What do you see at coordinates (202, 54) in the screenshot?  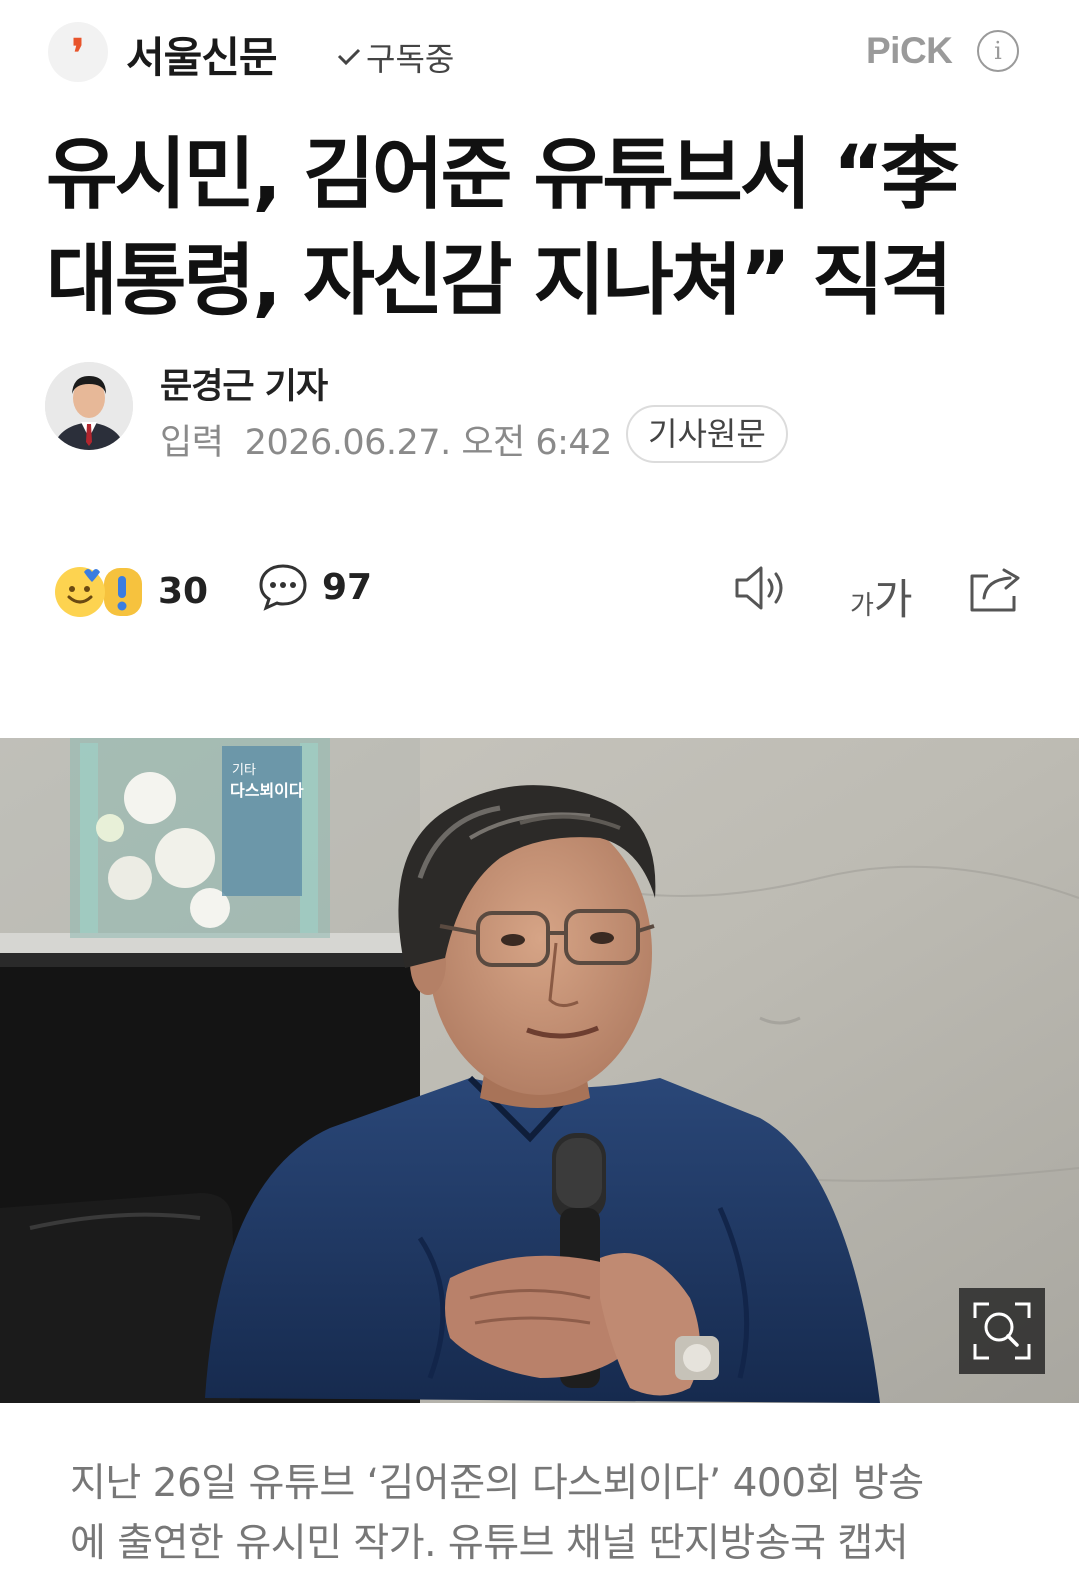 I see `press-name: 서울신문` at bounding box center [202, 54].